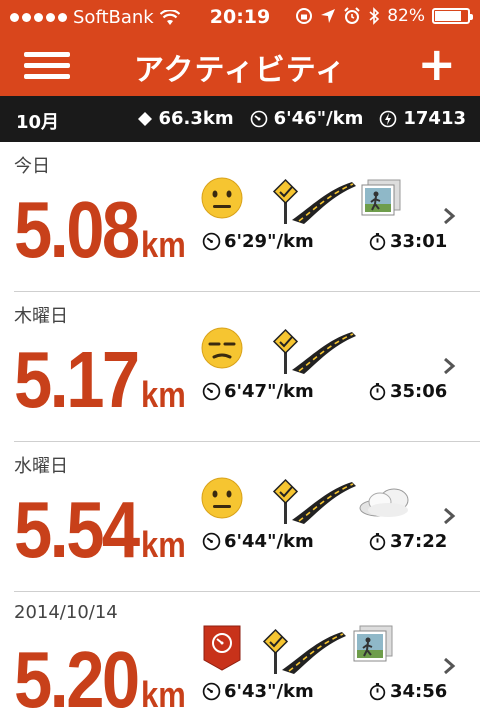 Image resolution: width=480 pixels, height=720 pixels. What do you see at coordinates (352, 15) in the screenshot?
I see `alarm-icon` at bounding box center [352, 15].